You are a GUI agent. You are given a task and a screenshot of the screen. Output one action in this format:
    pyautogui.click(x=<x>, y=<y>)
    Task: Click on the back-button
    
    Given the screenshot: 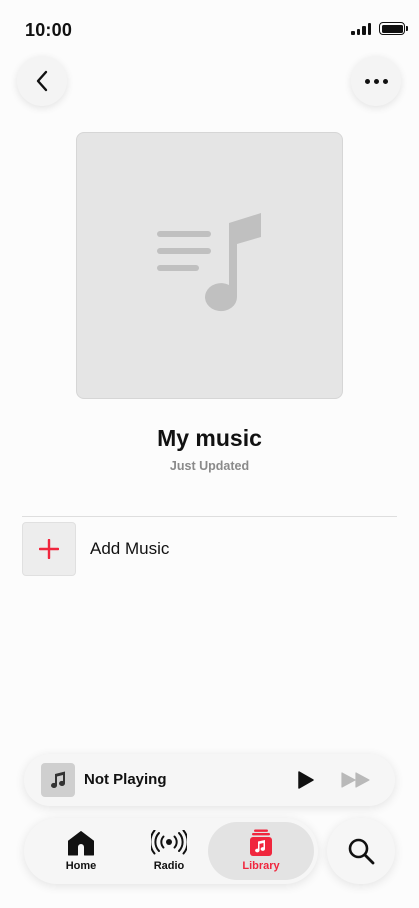 What is the action you would take?
    pyautogui.click(x=42, y=81)
    